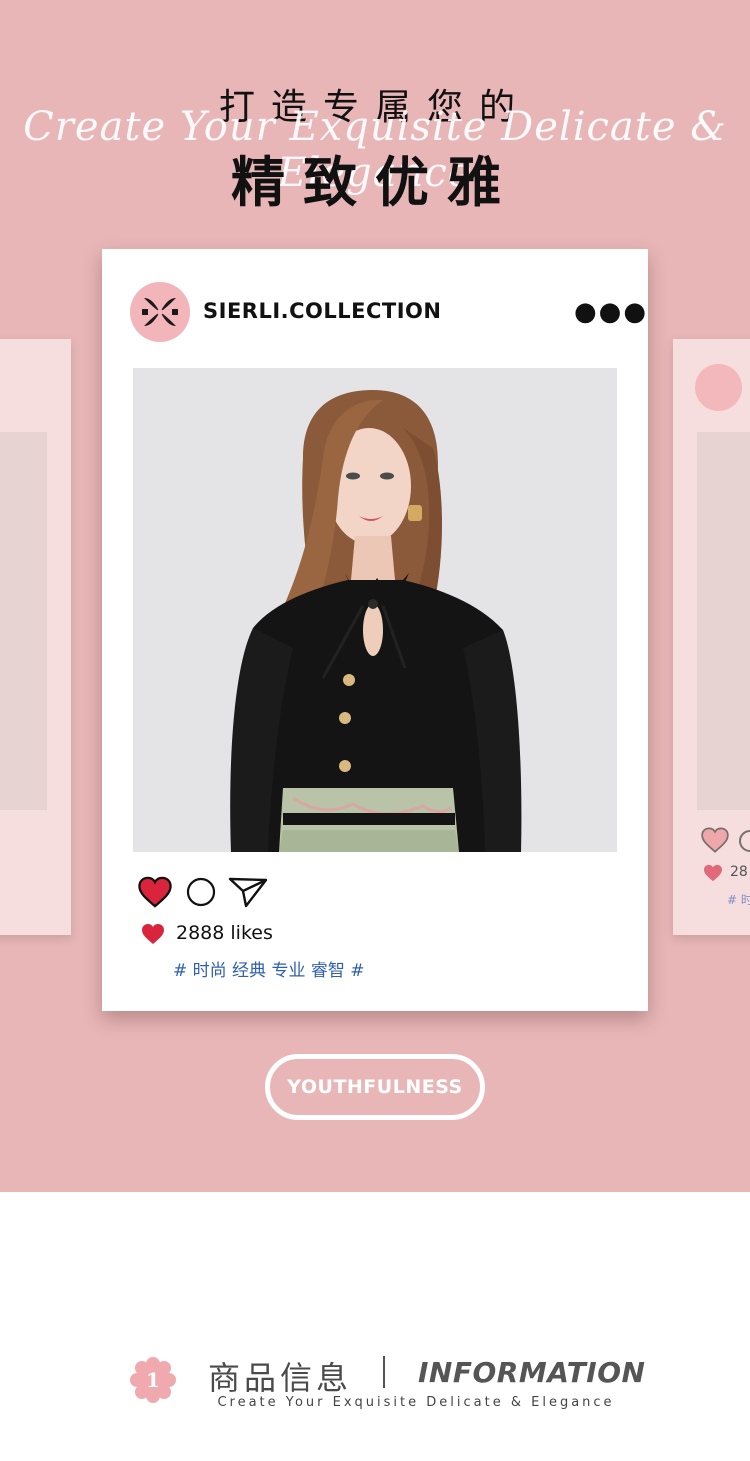 This screenshot has height=1461, width=750. I want to click on brand-monogram-icon, so click(160, 312).